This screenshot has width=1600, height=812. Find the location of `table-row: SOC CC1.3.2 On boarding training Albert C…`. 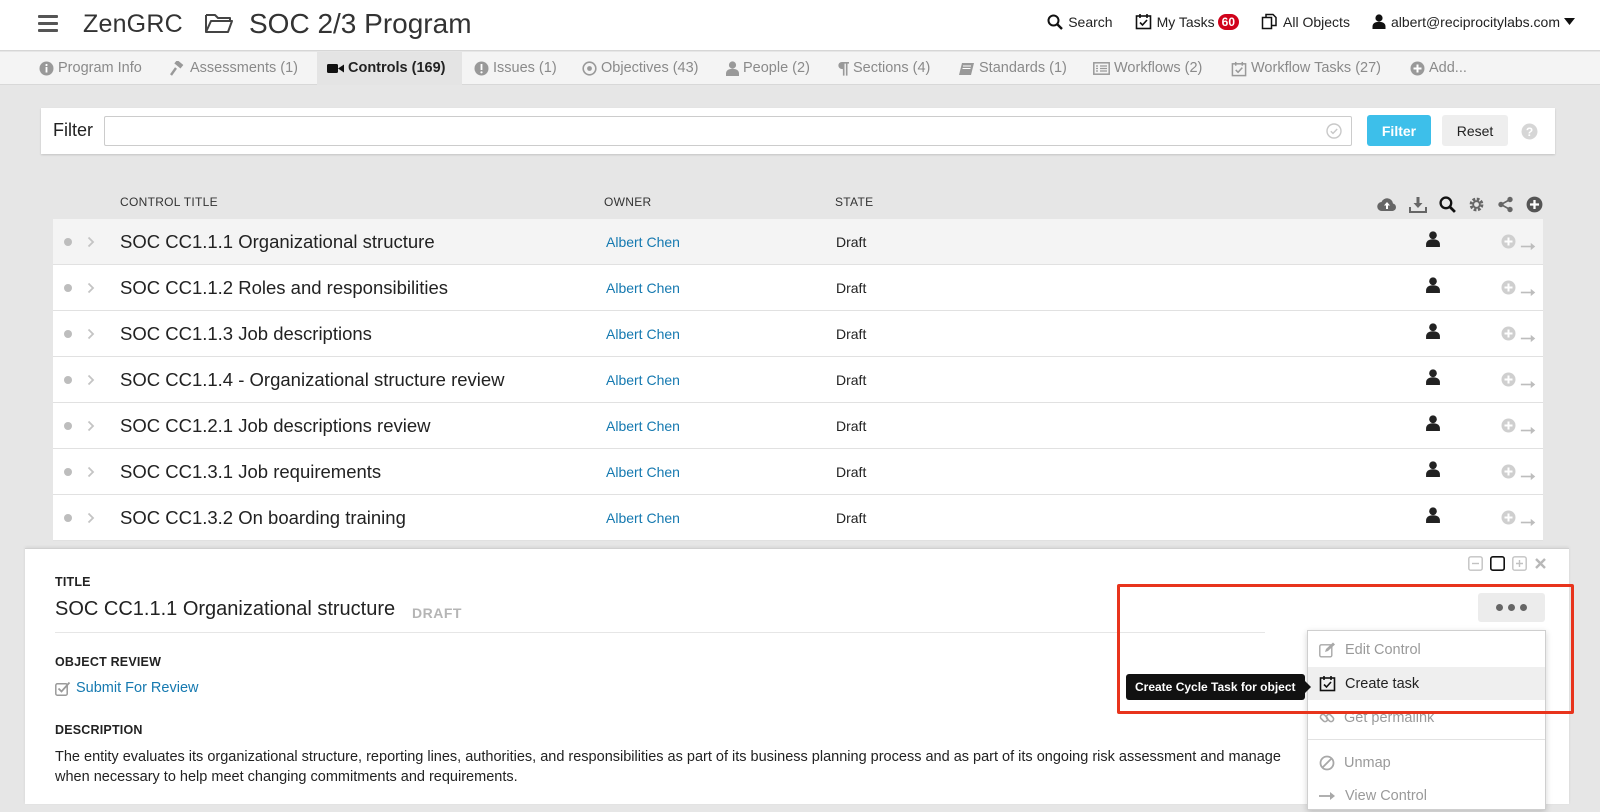

table-row: SOC CC1.3.2 On boarding training Albert C… is located at coordinates (798, 518).